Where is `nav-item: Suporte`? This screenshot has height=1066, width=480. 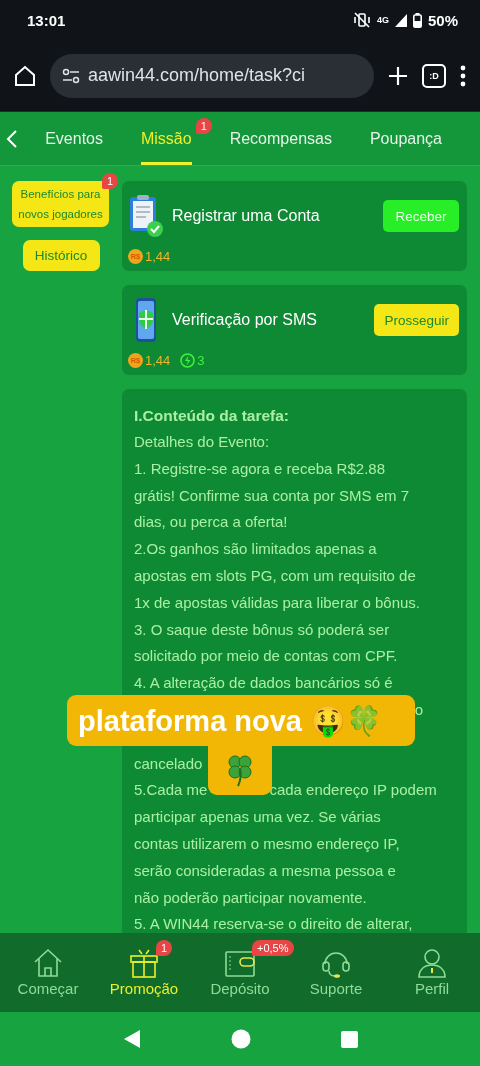
nav-item: Suporte is located at coordinates (336, 972).